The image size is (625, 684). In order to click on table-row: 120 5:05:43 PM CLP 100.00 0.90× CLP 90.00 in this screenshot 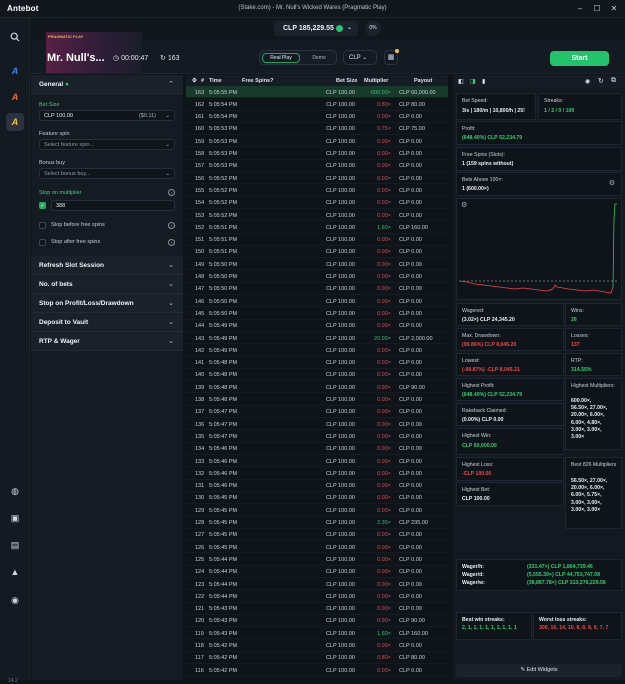, I will do `click(317, 621)`.